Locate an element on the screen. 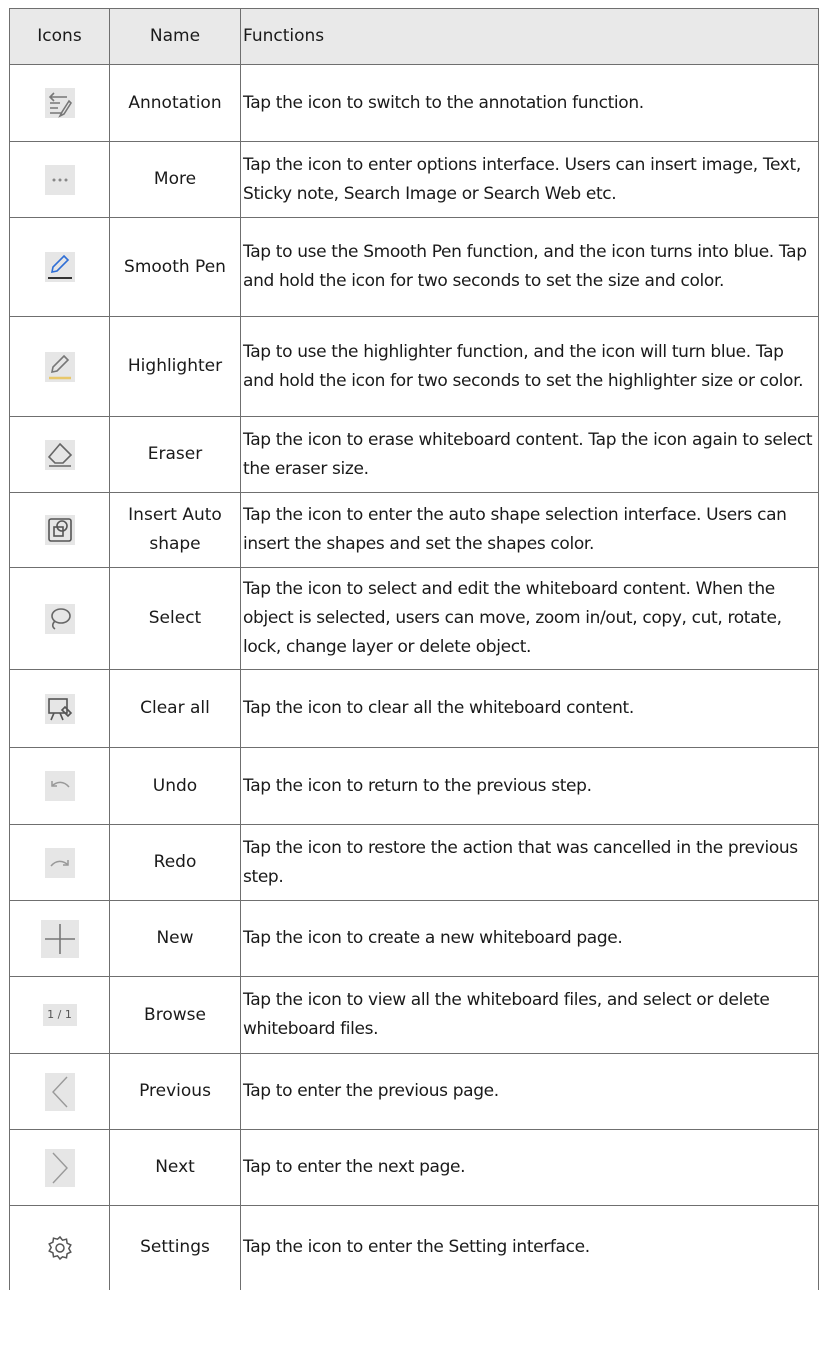 This screenshot has height=1362, width=830. table-row: Previous Tap to enter the previous page. is located at coordinates (414, 1091).